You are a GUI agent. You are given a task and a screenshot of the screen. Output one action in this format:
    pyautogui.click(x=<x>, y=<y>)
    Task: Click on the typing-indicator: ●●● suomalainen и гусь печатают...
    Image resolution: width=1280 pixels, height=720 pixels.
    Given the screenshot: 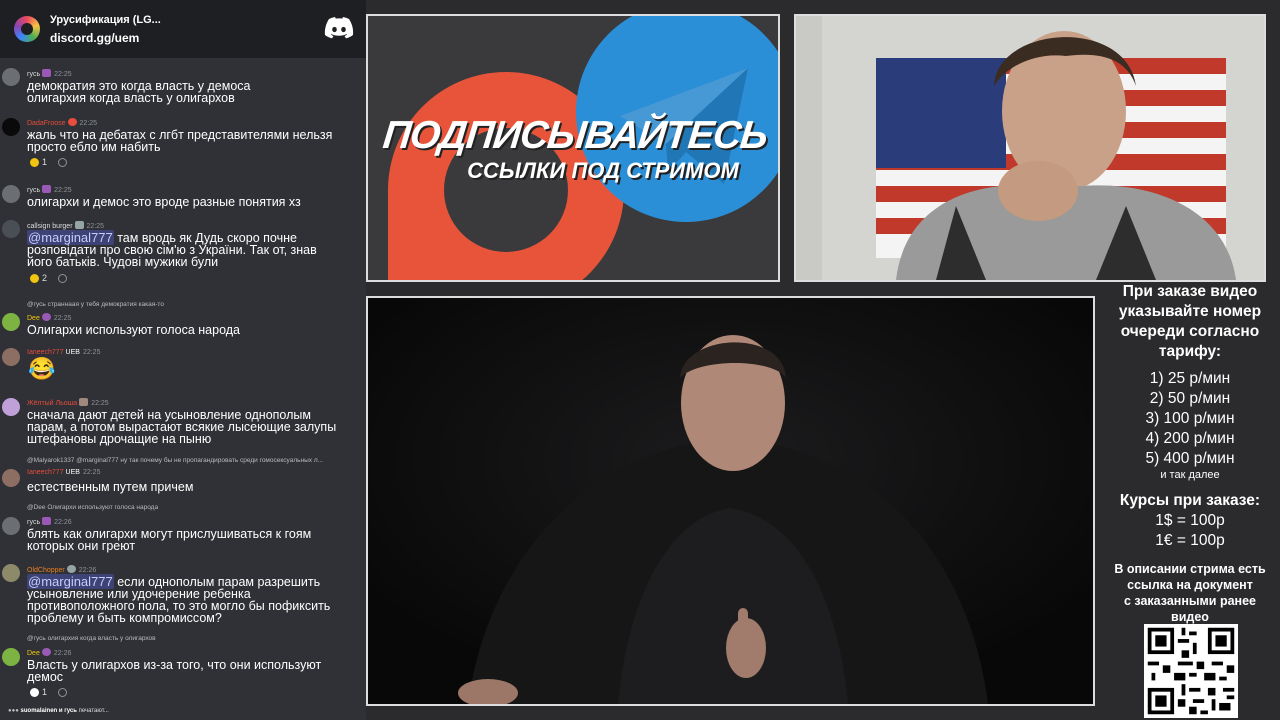 What is the action you would take?
    pyautogui.click(x=58, y=711)
    